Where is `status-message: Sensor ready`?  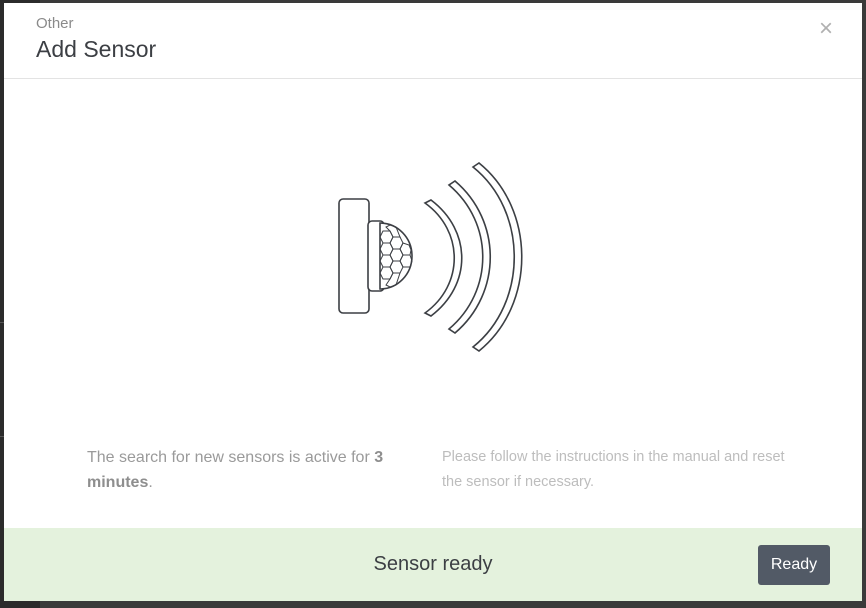
status-message: Sensor ready is located at coordinates (433, 564).